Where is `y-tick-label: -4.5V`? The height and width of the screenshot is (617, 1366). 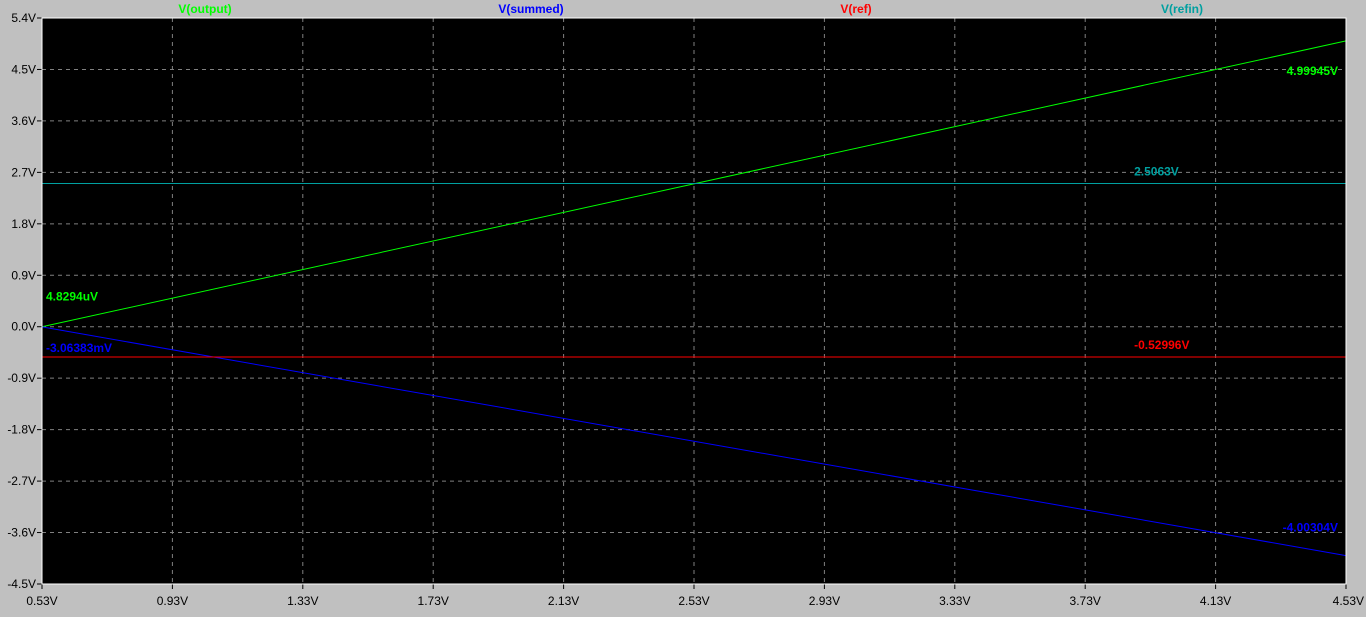 y-tick-label: -4.5V is located at coordinates (21, 584).